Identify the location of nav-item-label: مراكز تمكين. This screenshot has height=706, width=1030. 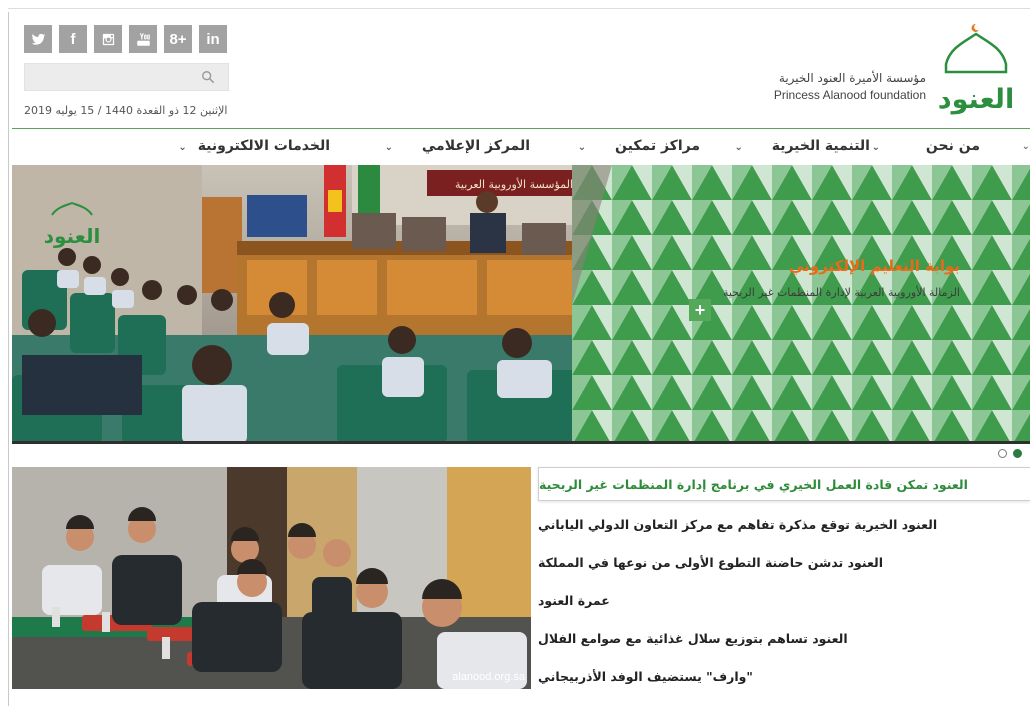
(657, 146).